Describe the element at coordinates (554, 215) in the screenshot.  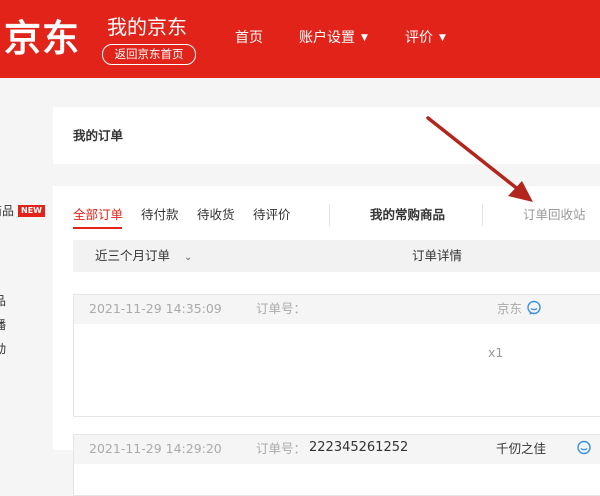
I see `order-recycle-bin-link: 订单回收站` at that location.